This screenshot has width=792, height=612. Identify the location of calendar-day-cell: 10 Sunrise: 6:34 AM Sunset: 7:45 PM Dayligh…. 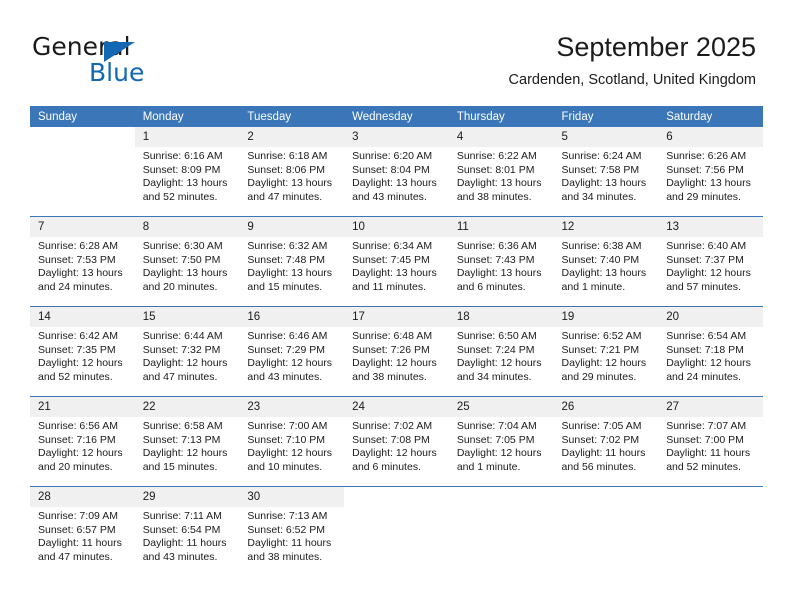
(396, 261).